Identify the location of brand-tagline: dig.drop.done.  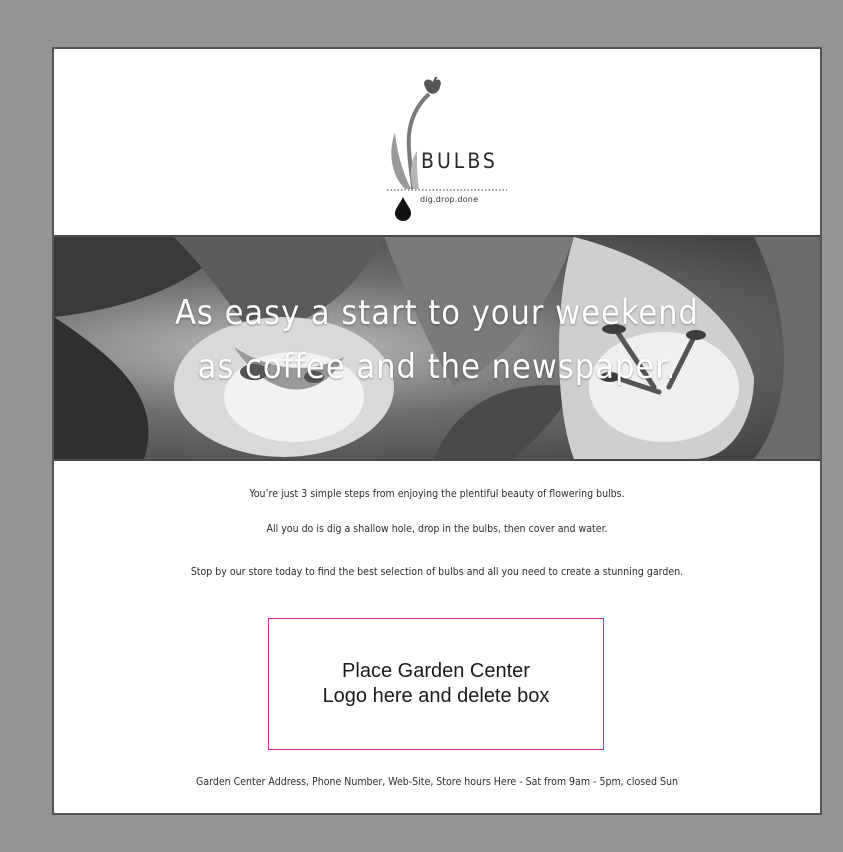
(449, 199).